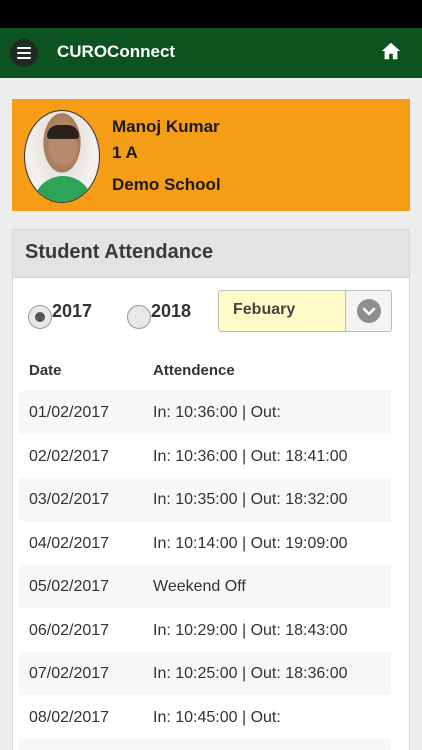  I want to click on table-row: 06/02/2017 In: 10:29:00 | Out: 18:43:00, so click(205, 630).